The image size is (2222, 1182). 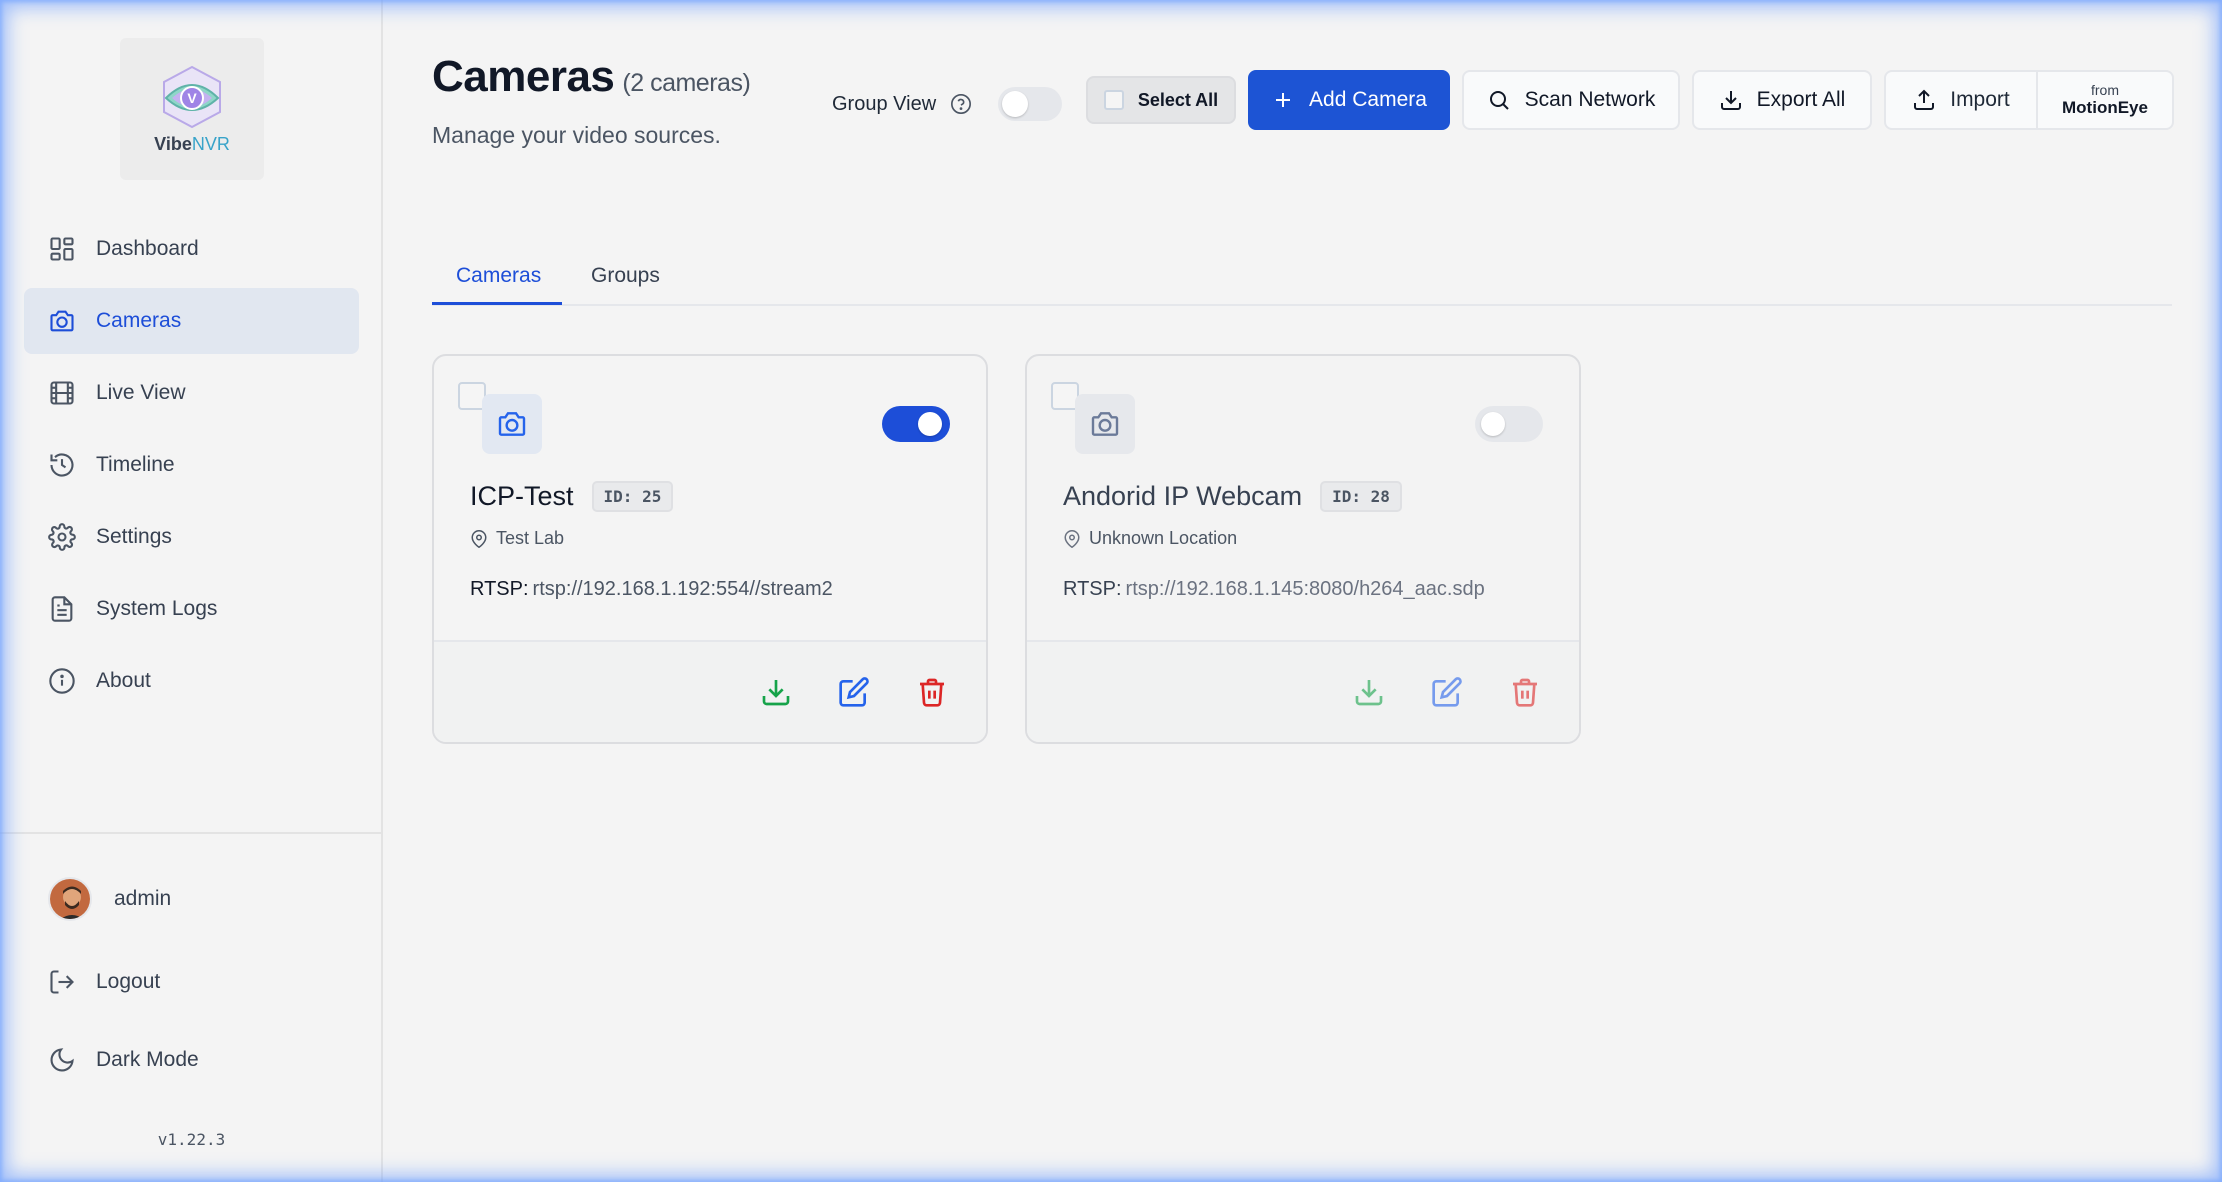 I want to click on add-camera-button: Add Camera, so click(x=1349, y=100).